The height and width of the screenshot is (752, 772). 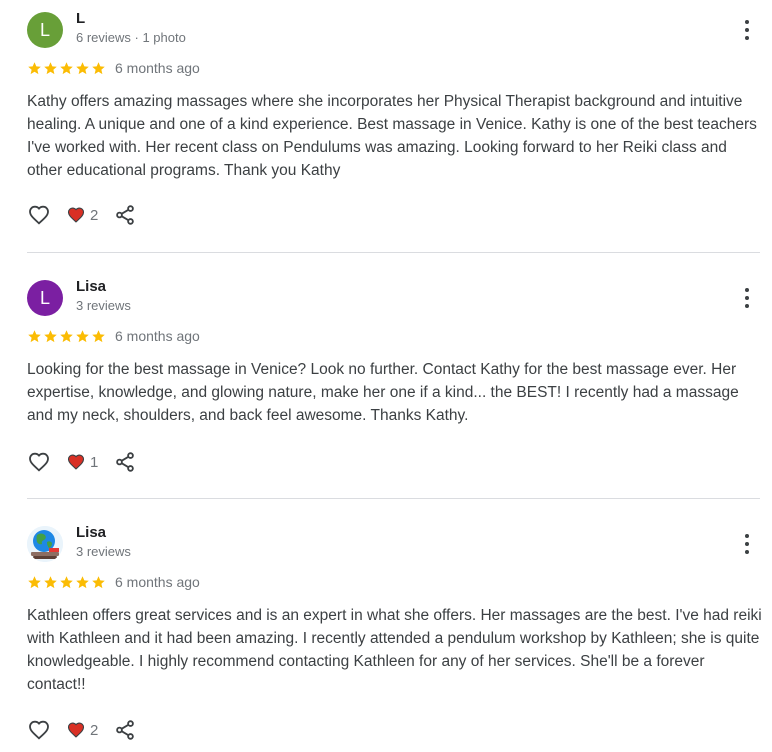 What do you see at coordinates (80, 18) in the screenshot?
I see `reviewer-name: L` at bounding box center [80, 18].